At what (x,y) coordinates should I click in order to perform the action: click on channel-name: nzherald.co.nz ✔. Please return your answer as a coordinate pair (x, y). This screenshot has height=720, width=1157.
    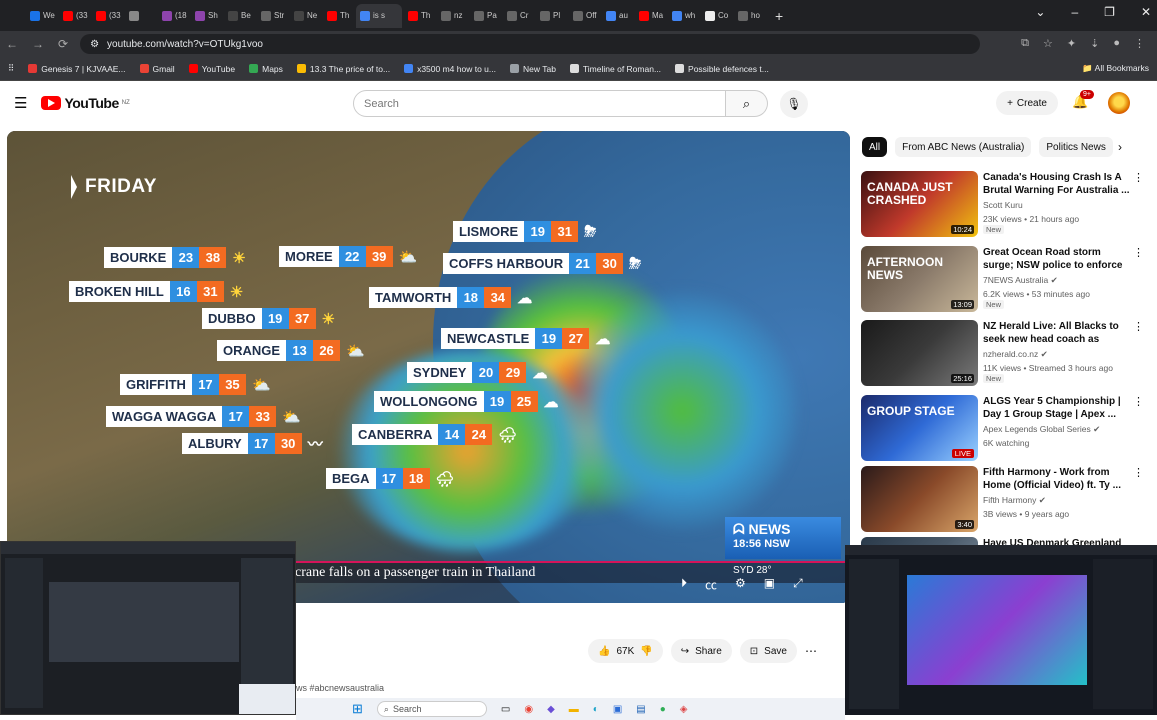
    Looking at the image, I should click on (1015, 354).